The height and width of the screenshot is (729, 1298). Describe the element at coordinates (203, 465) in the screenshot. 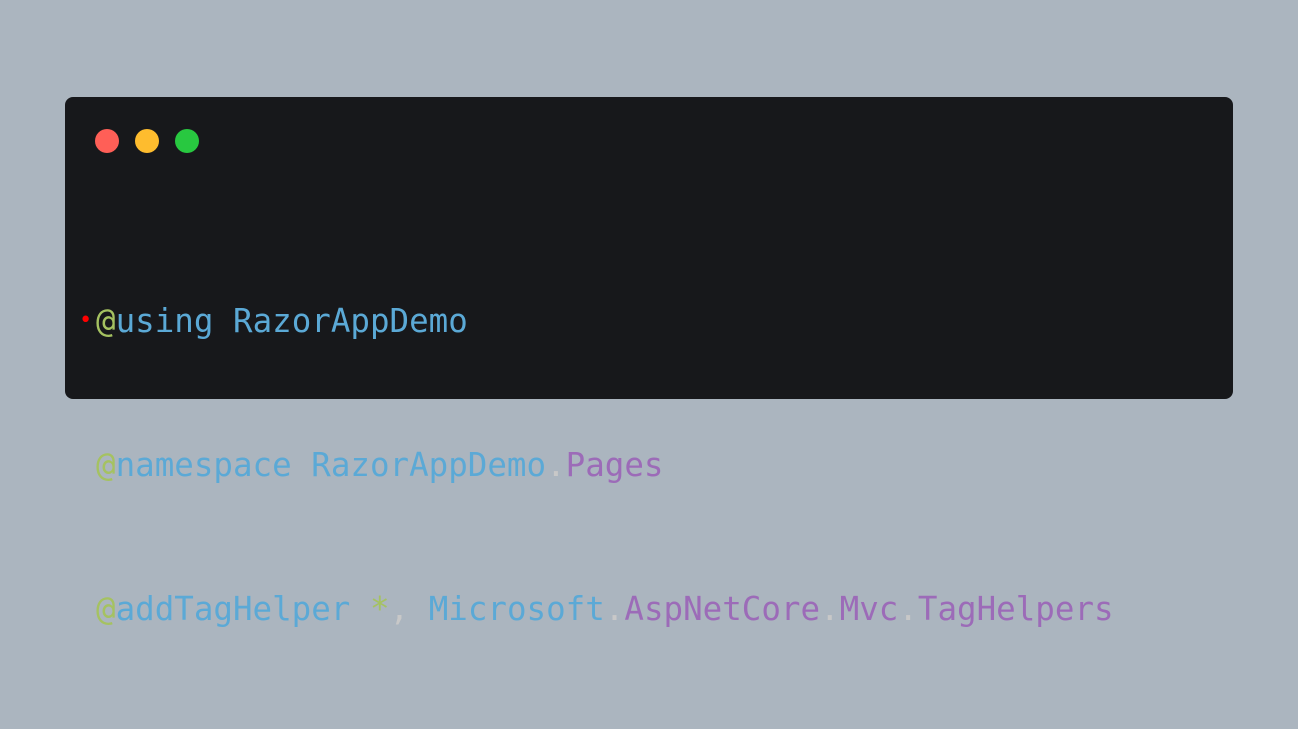

I see `namespace-keyword: namespace` at that location.